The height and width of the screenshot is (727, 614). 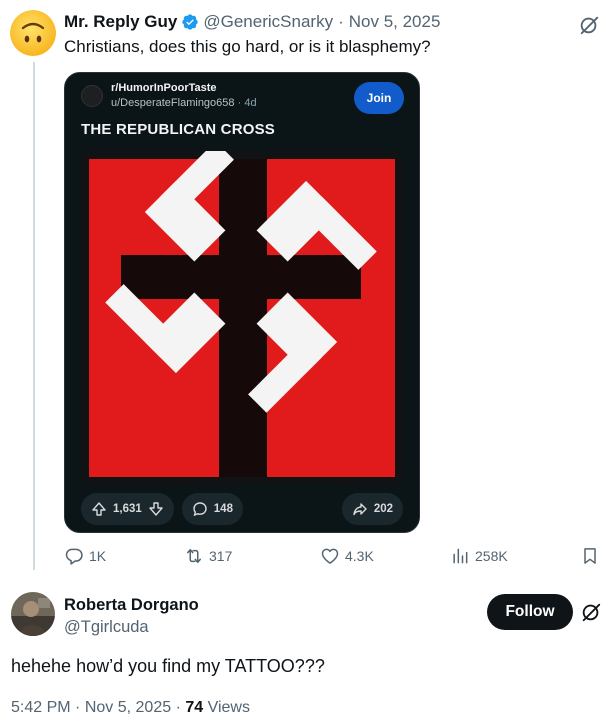 I want to click on subreddit-avatar, so click(x=92, y=96).